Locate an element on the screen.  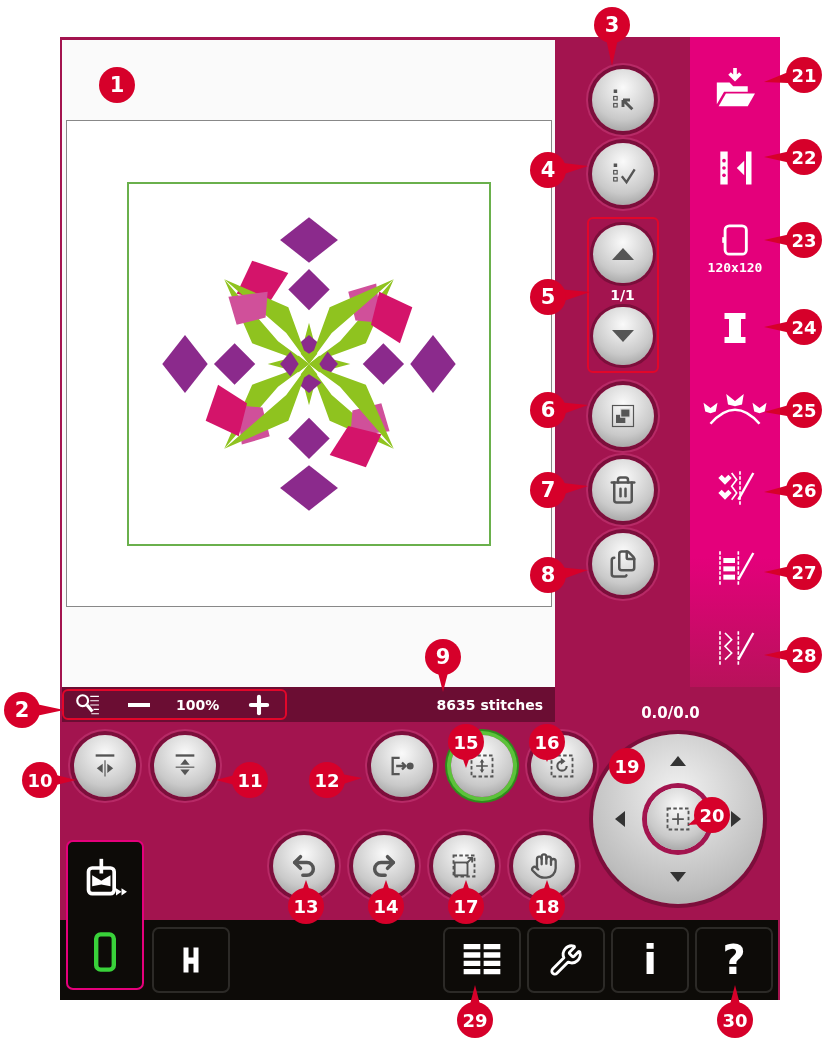
settings-icon is located at coordinates (566, 960).